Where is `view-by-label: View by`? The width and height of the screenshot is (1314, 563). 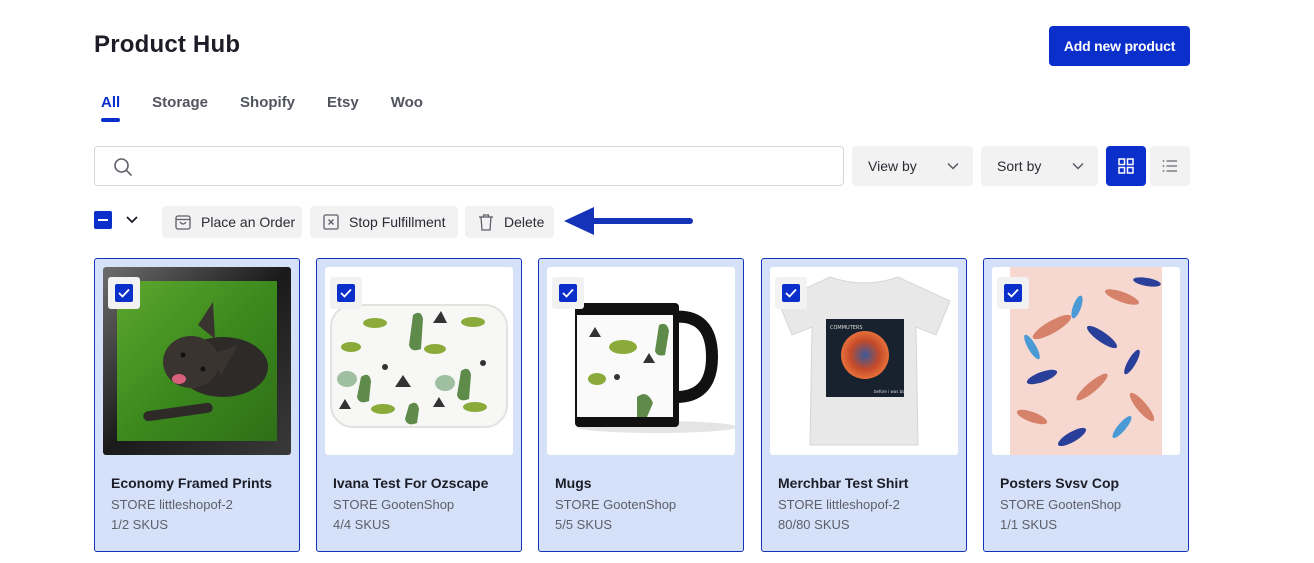 view-by-label: View by is located at coordinates (892, 166).